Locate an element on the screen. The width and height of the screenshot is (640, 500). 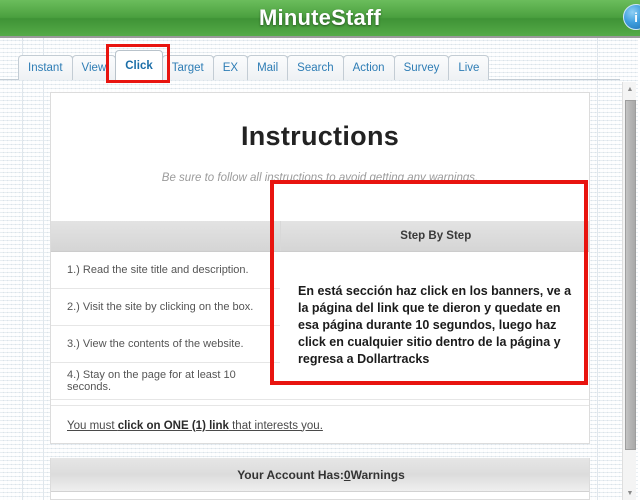
tab-ex: EX is located at coordinates (230, 67).